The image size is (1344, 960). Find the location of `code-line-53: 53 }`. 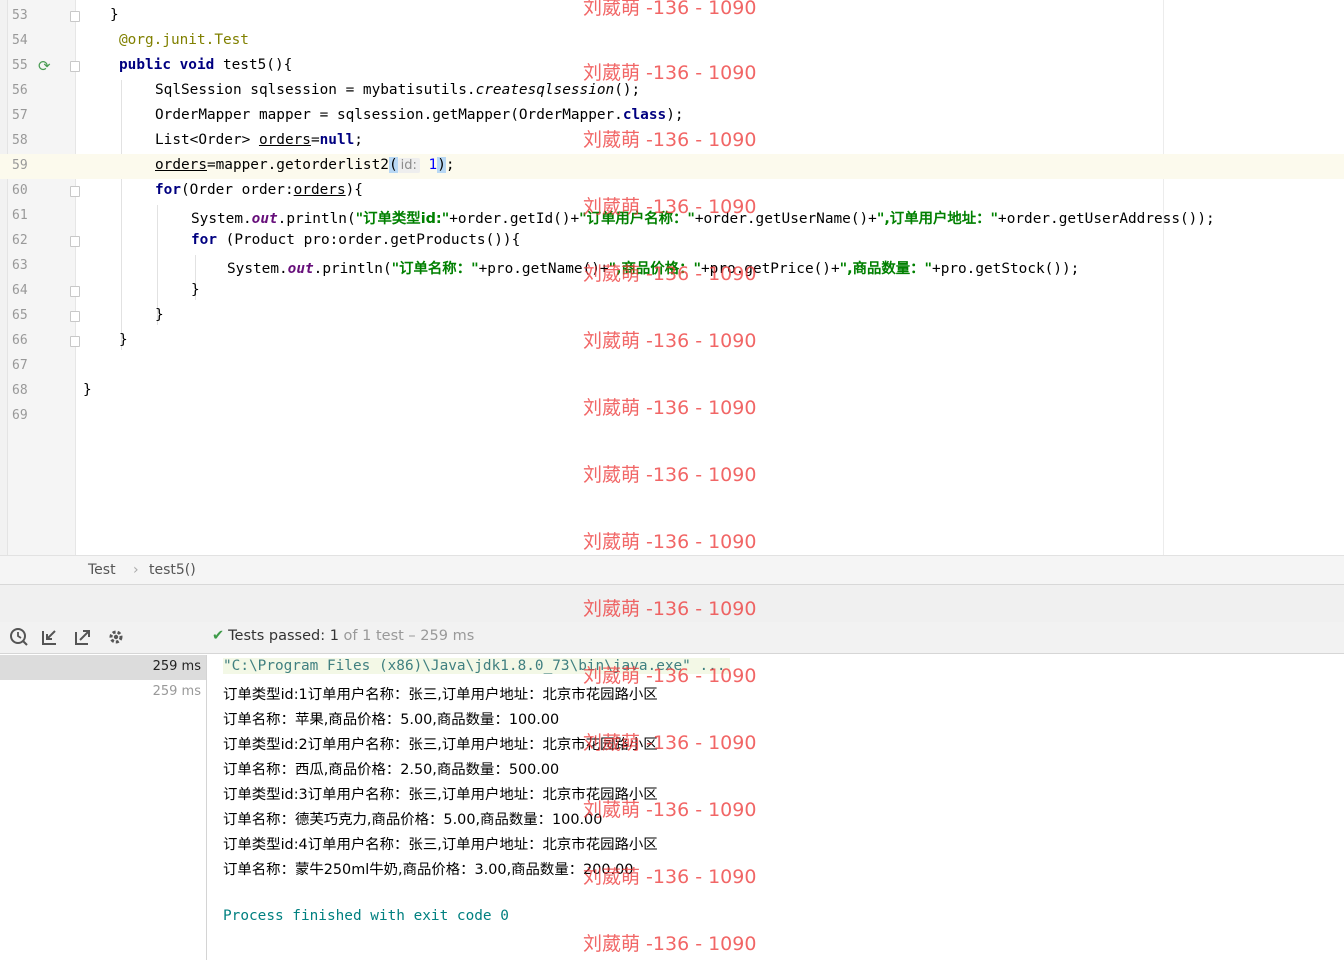

code-line-53: 53 } is located at coordinates (672, 16).